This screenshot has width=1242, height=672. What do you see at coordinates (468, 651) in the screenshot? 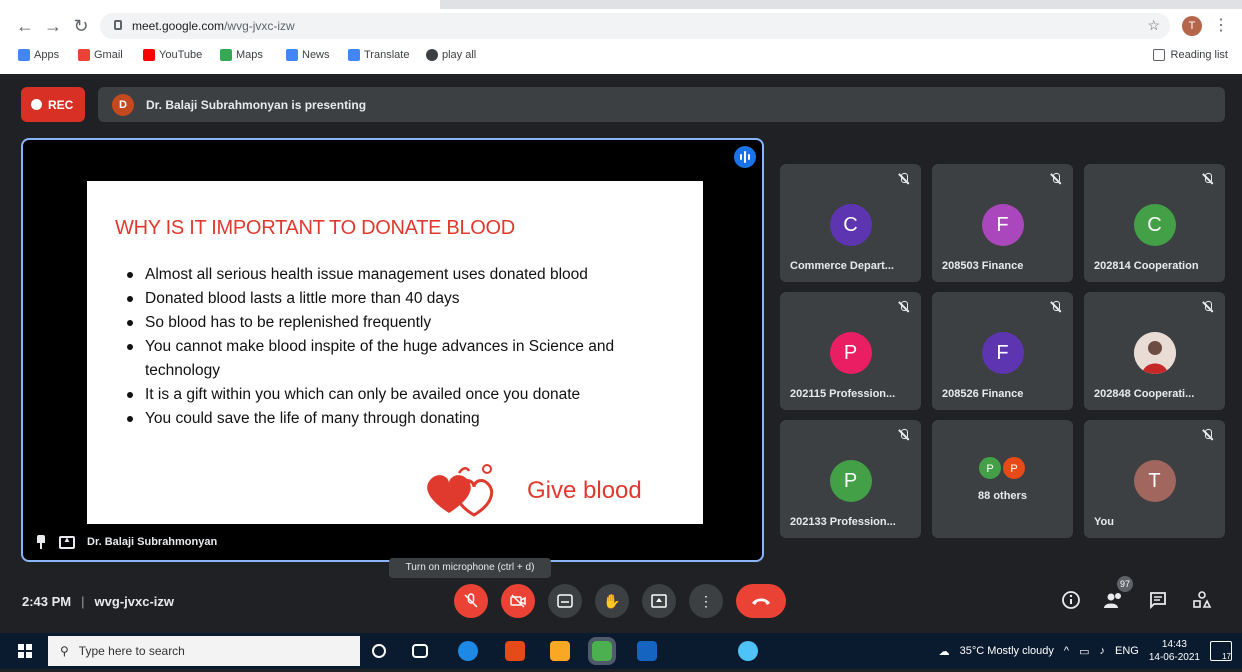
I see `edge-icon` at bounding box center [468, 651].